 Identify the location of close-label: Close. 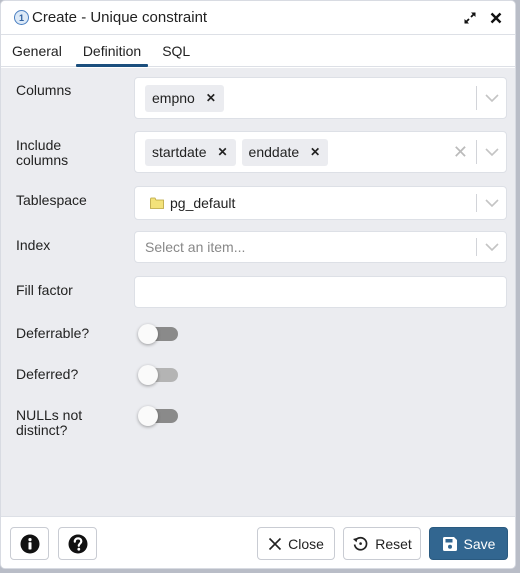
(306, 543).